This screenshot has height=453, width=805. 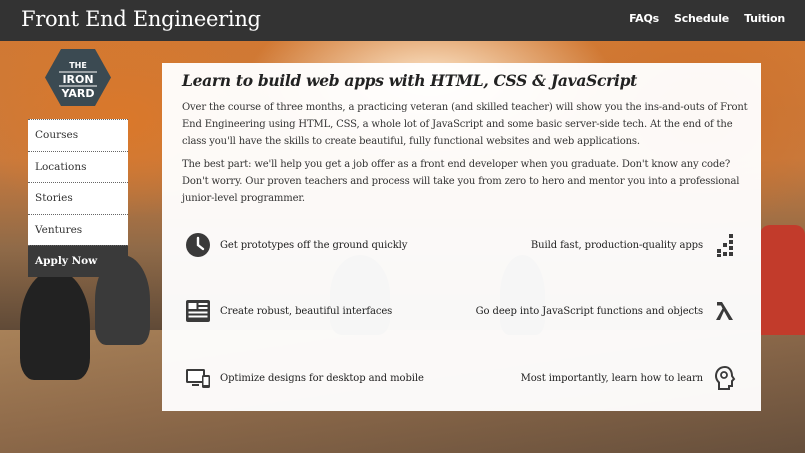 I want to click on nav-schedule: Schedule, so click(x=701, y=18).